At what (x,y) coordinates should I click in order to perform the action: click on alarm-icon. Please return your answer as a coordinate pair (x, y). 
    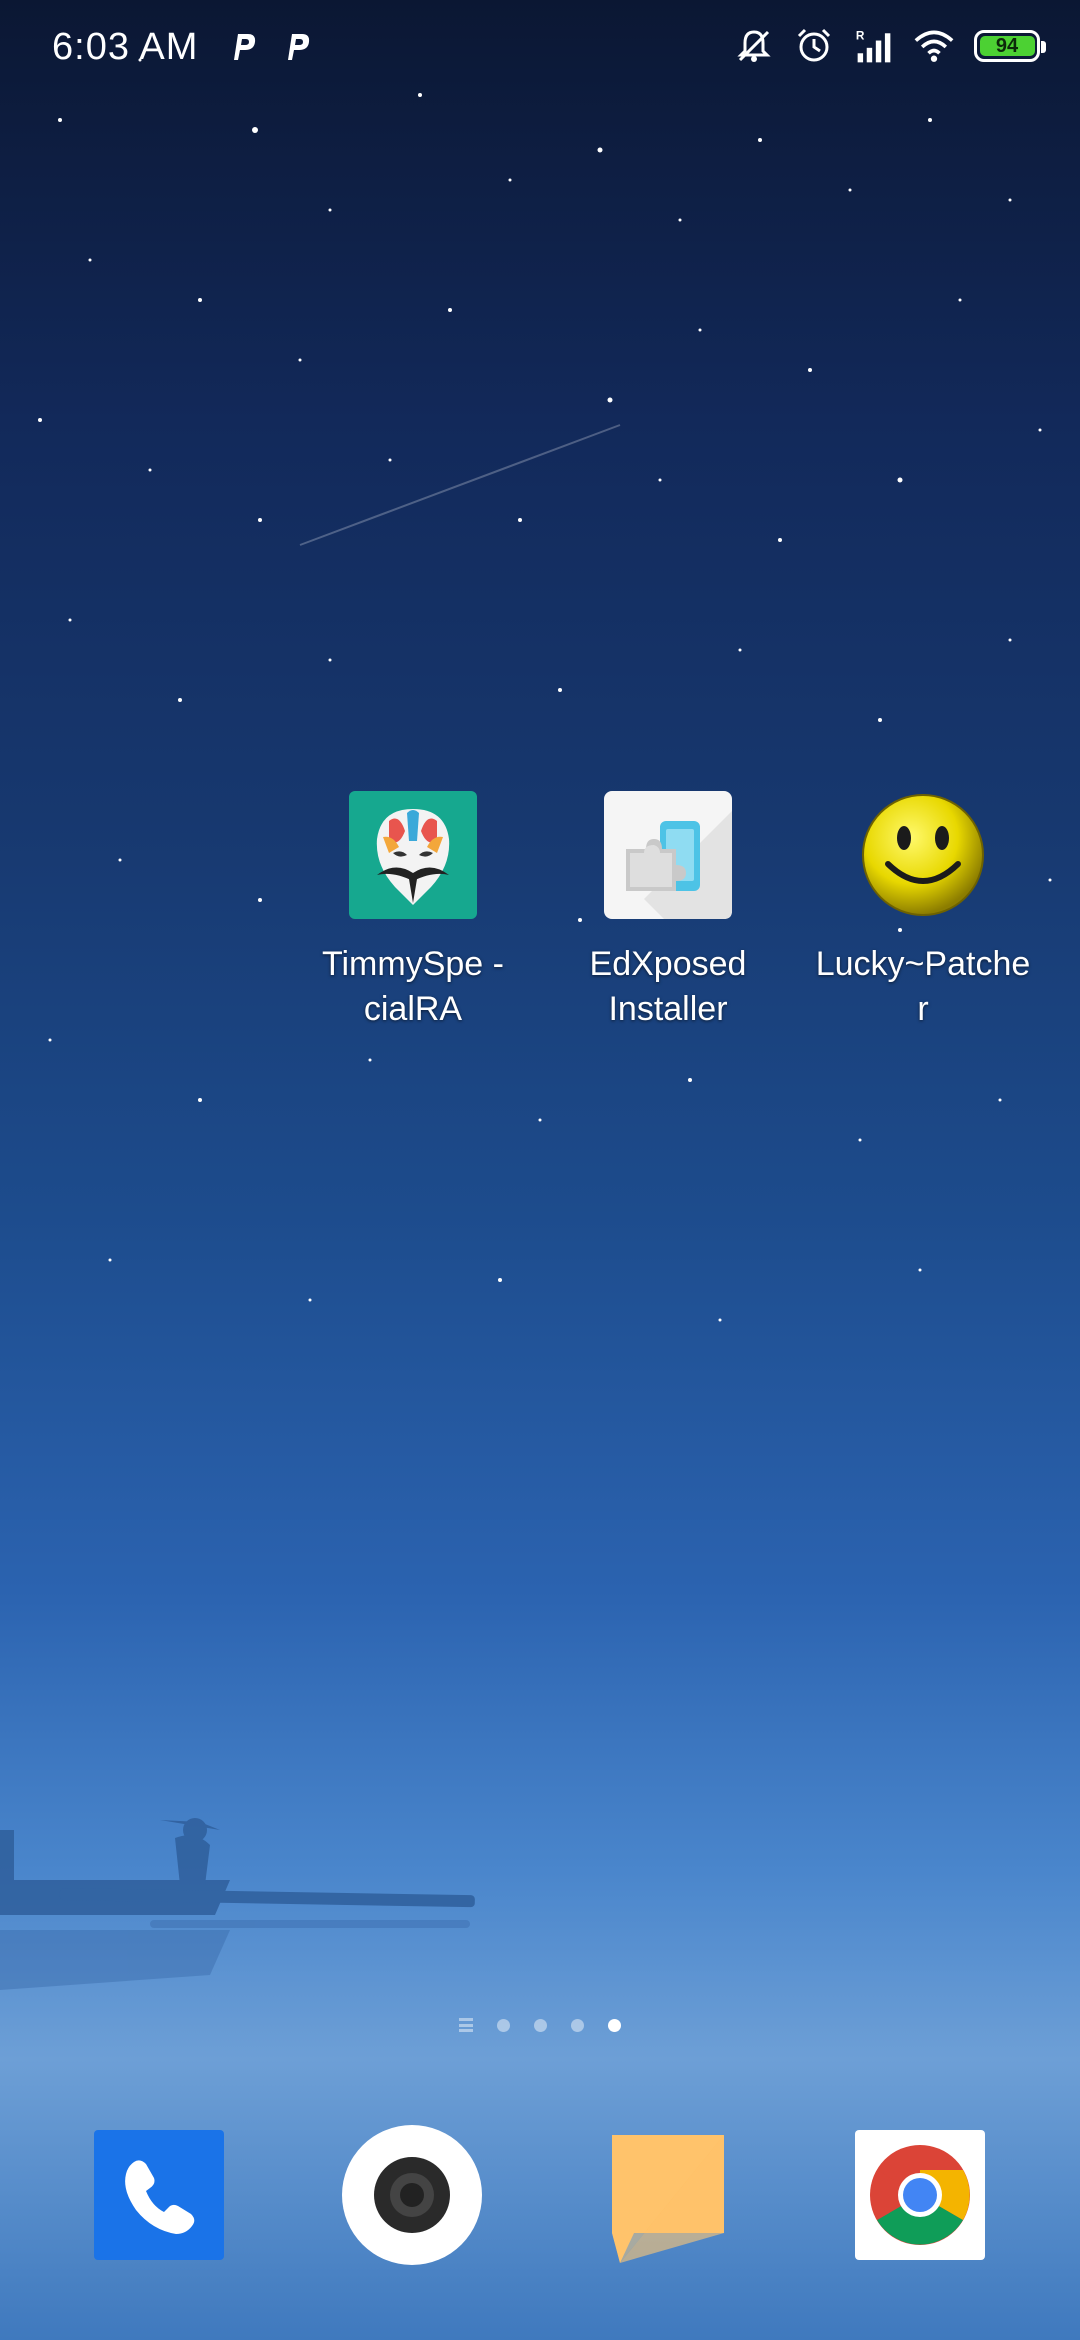
    Looking at the image, I should click on (814, 45).